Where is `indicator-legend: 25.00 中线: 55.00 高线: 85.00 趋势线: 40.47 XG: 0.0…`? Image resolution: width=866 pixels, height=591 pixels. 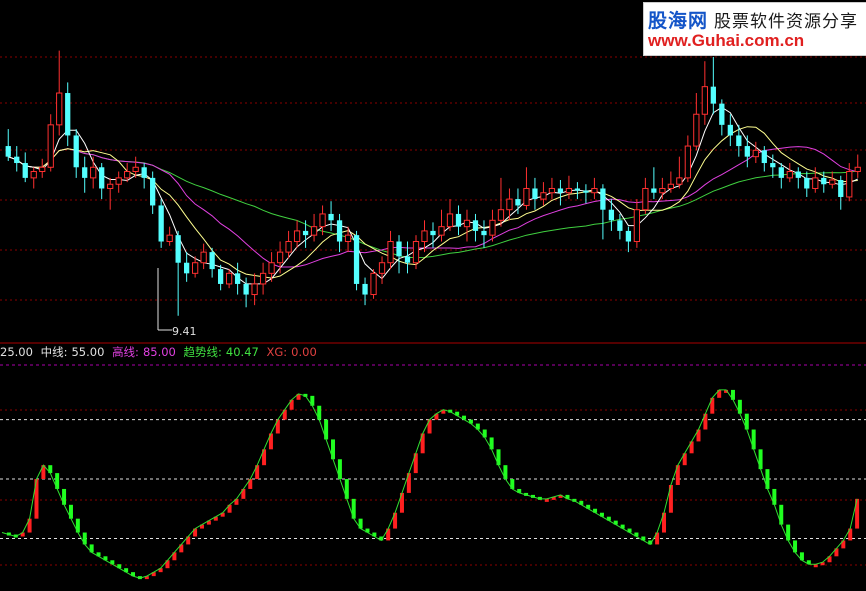
indicator-legend: 25.00 中线: 55.00 高线: 85.00 趋势线: 40.47 XG: 0.0… is located at coordinates (160, 352).